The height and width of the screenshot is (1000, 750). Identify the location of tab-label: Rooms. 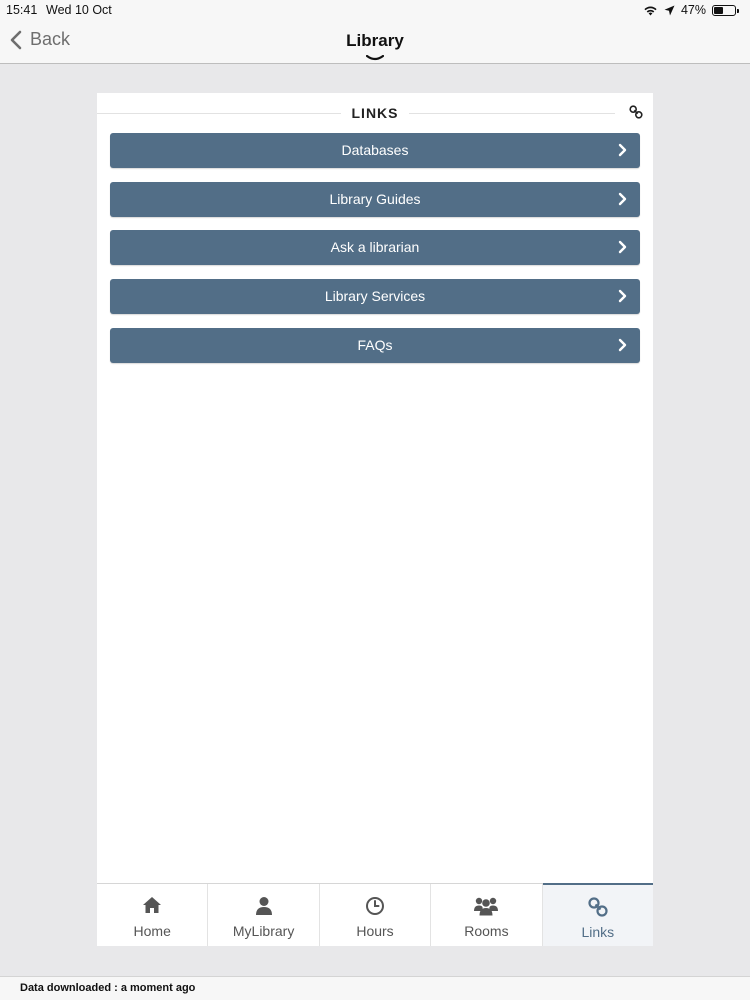
(486, 931).